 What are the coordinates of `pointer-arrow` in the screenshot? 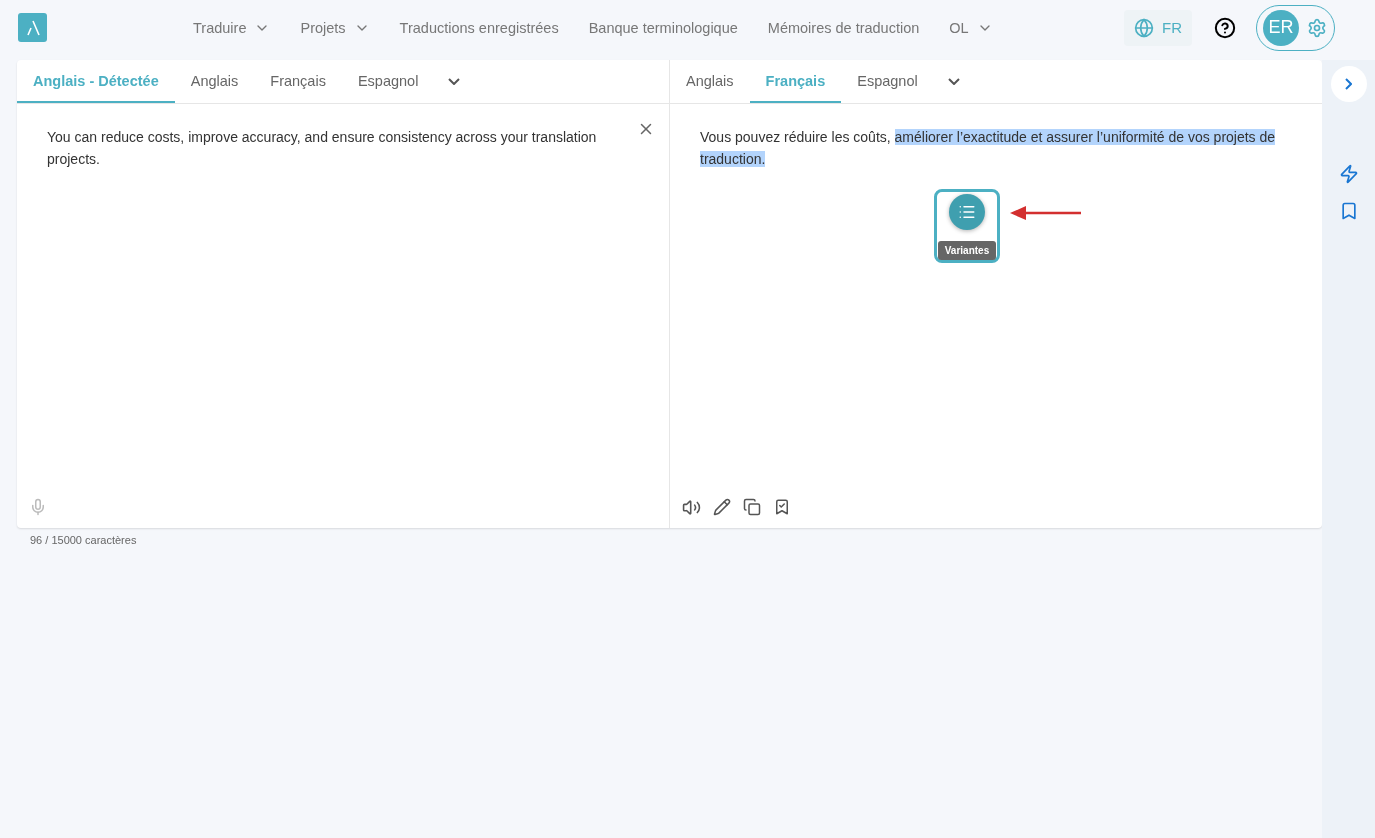 It's located at (1046, 213).